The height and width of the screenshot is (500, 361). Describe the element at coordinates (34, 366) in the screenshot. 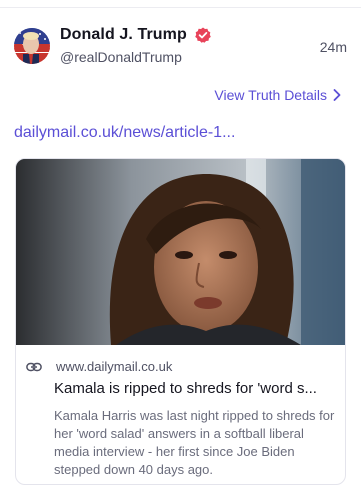

I see `link-icon` at that location.